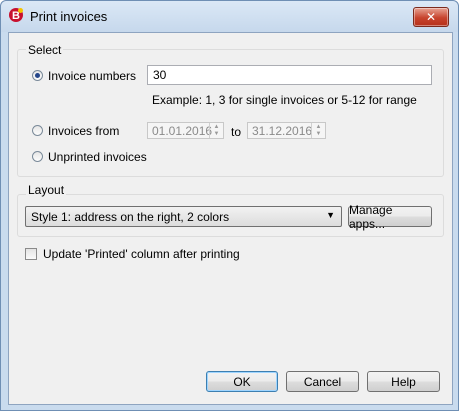  Describe the element at coordinates (236, 132) in the screenshot. I see `to-label: to` at that location.